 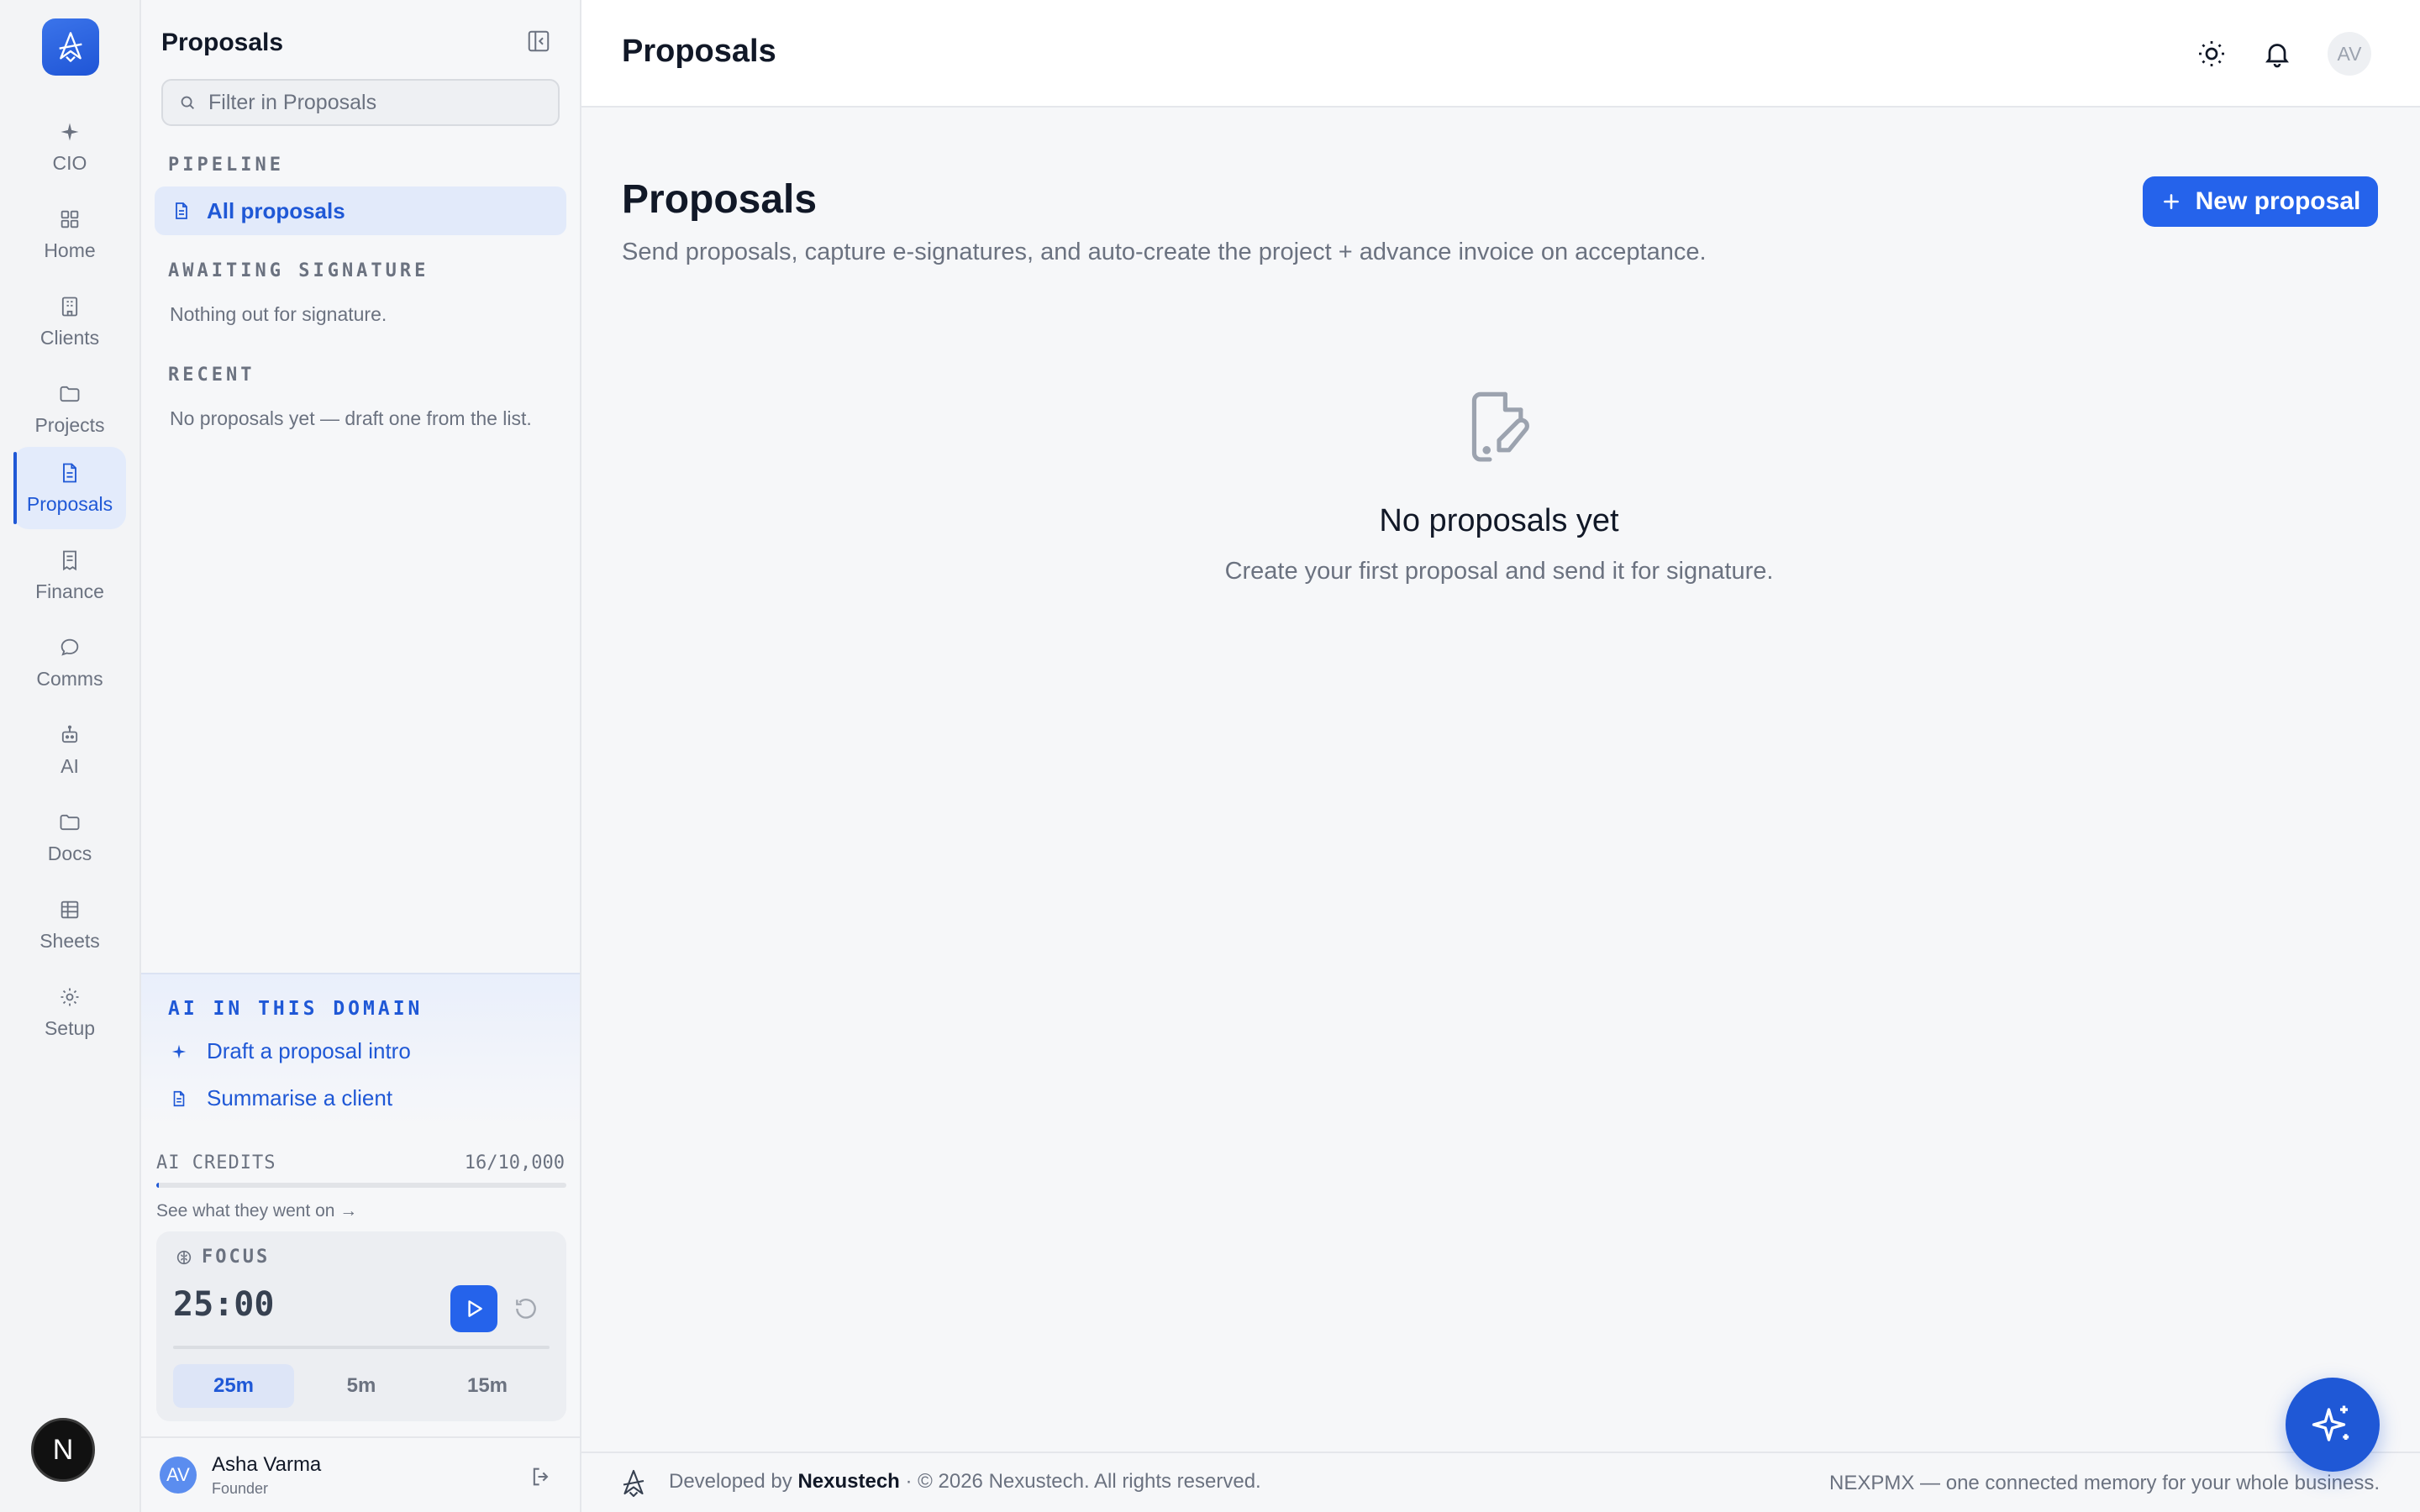 I want to click on rail-label: Clients, so click(x=69, y=337).